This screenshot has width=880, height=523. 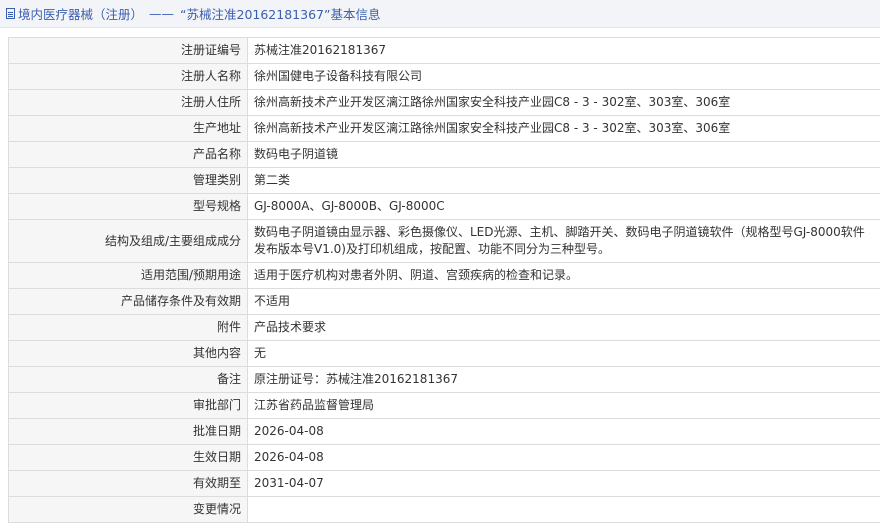 I want to click on header-record-title: “苏械注准20162181367”基本信息, so click(x=280, y=13).